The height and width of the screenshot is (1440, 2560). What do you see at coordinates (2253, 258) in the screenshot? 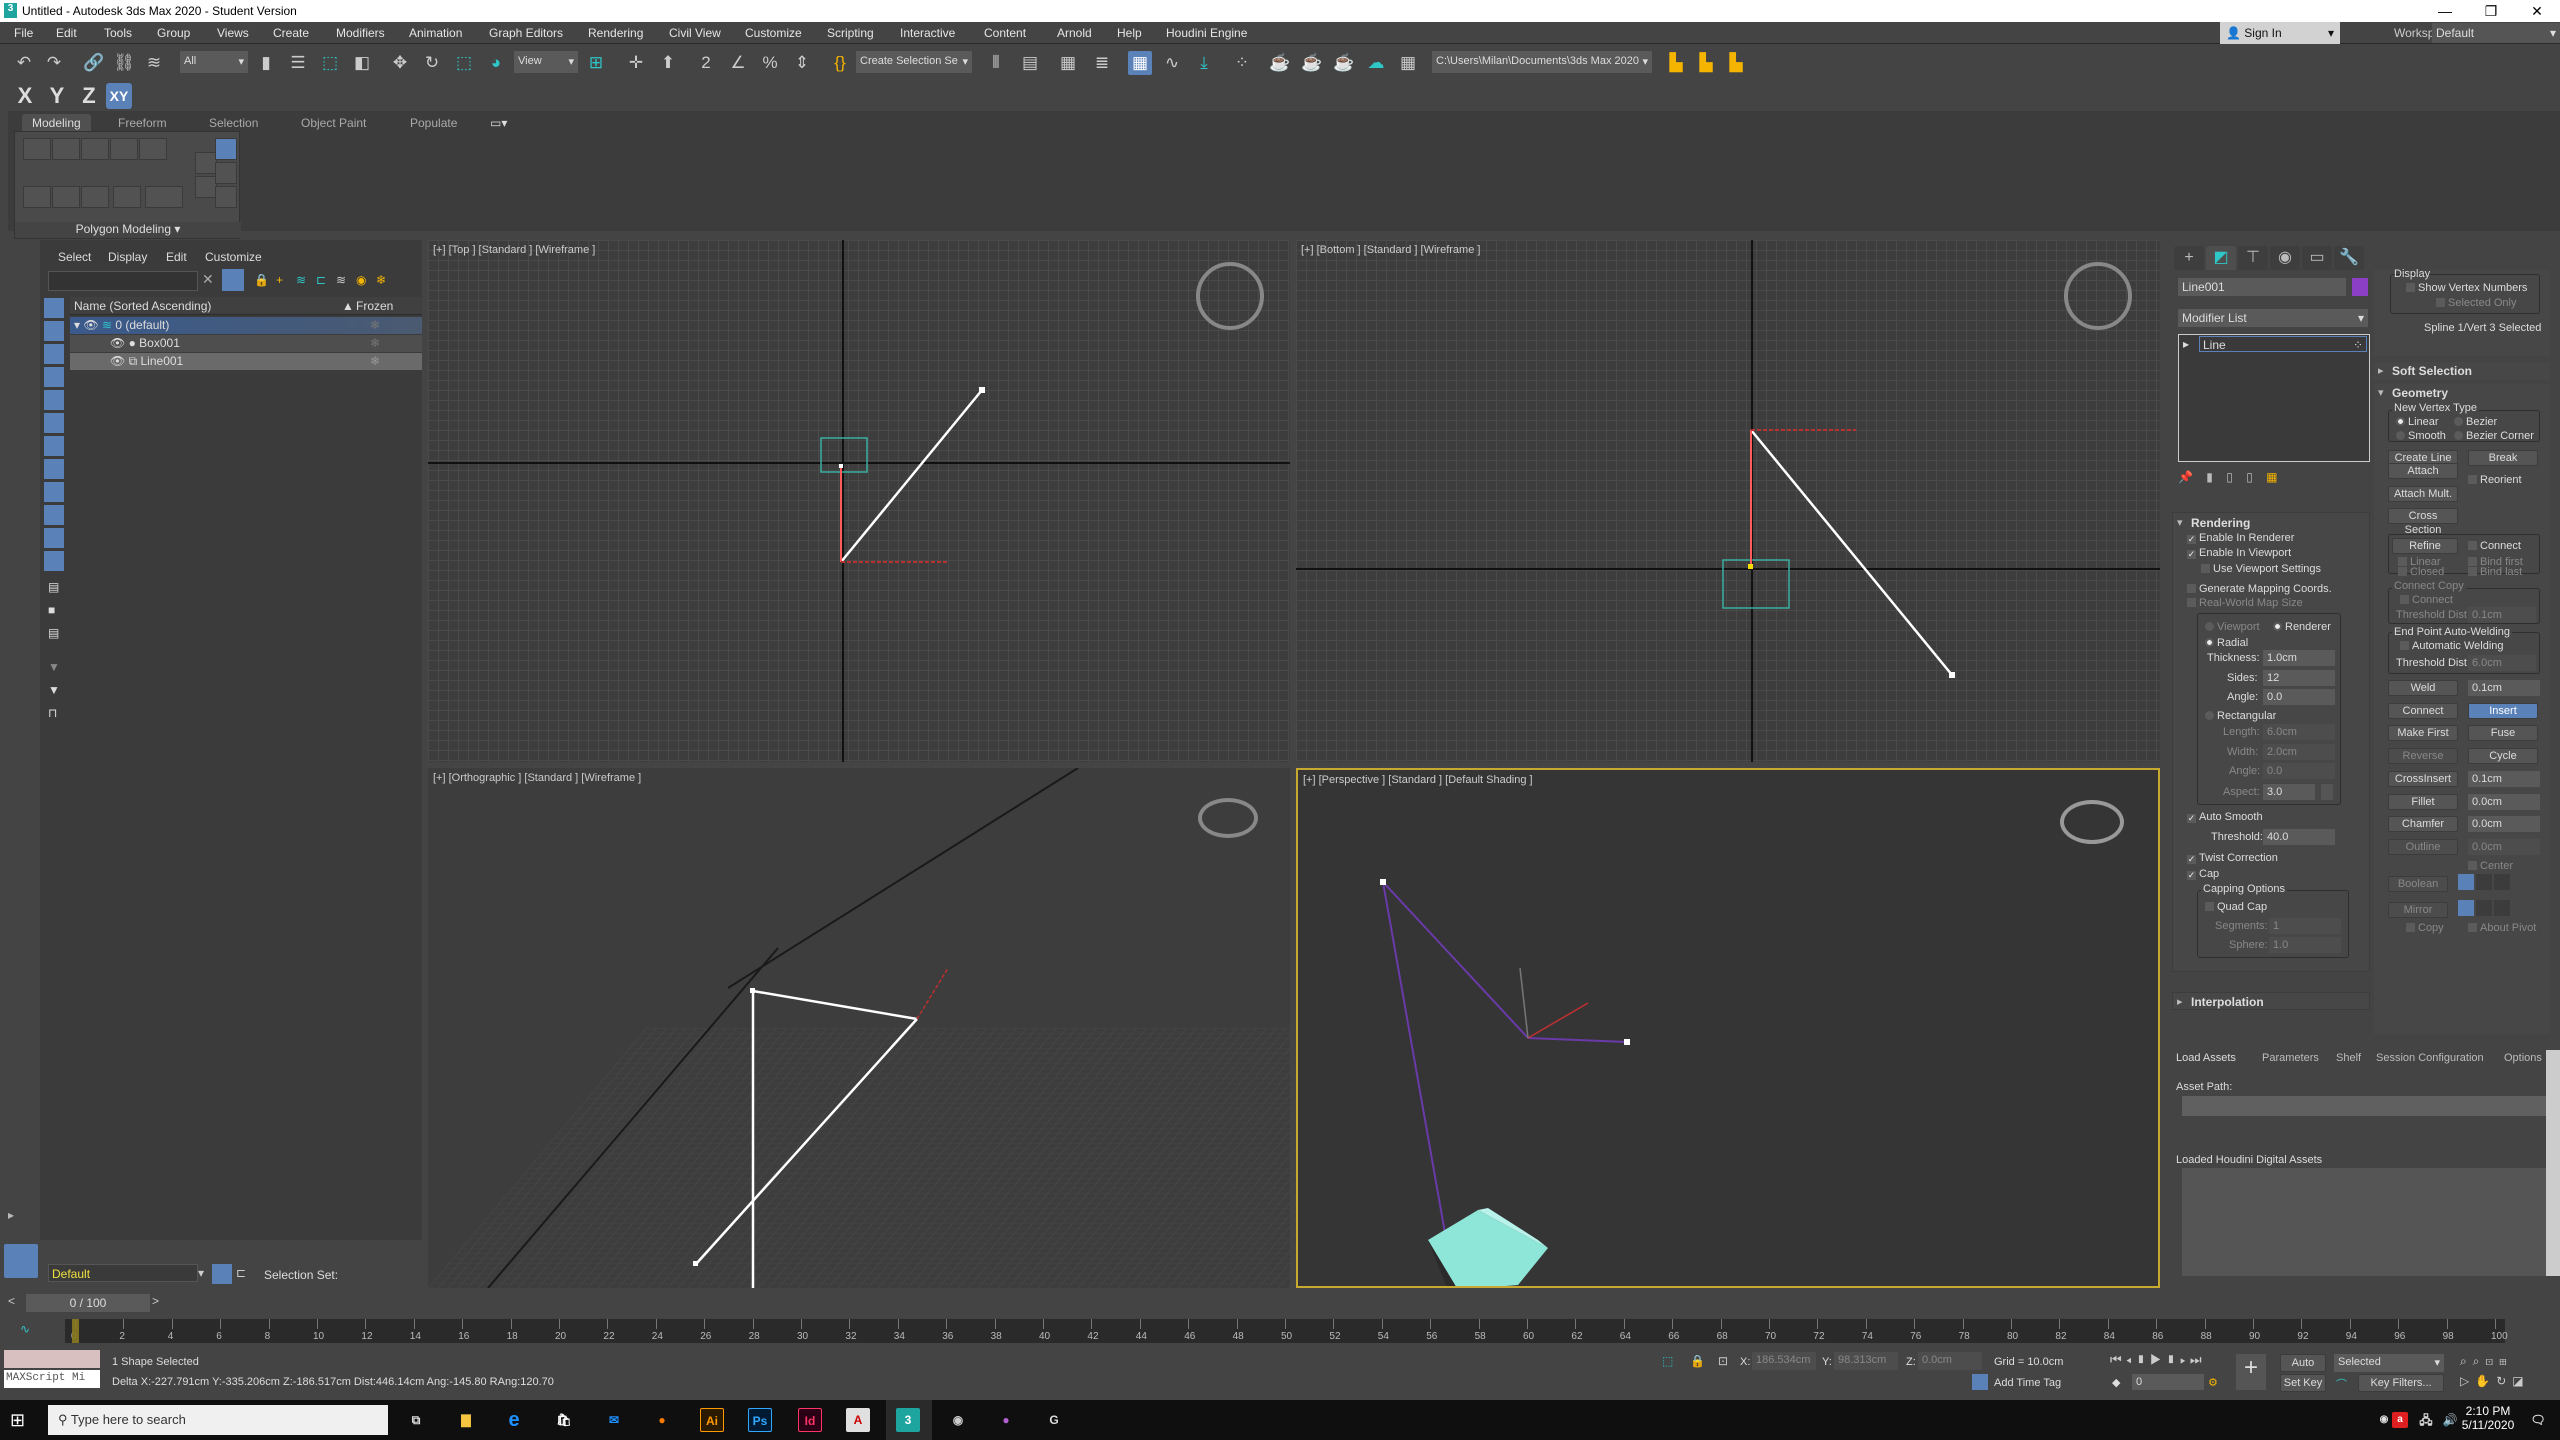
I see `hierarchy-tab-icon: ⊤` at bounding box center [2253, 258].